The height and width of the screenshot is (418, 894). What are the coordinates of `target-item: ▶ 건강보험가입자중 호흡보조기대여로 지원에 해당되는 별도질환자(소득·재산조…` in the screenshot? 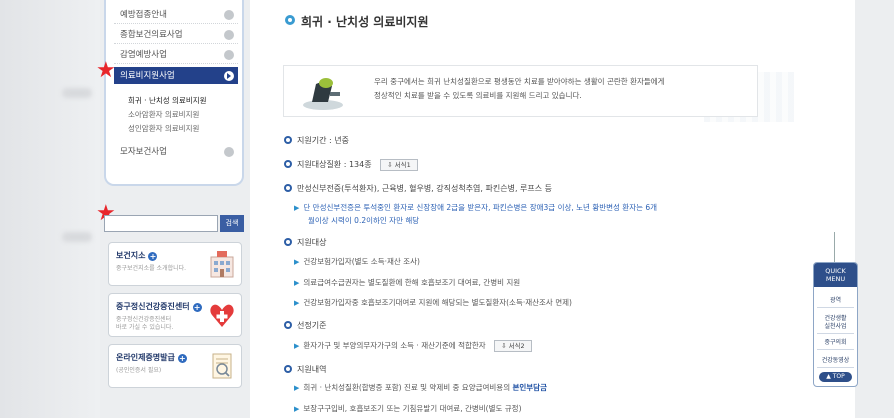 It's located at (433, 302).